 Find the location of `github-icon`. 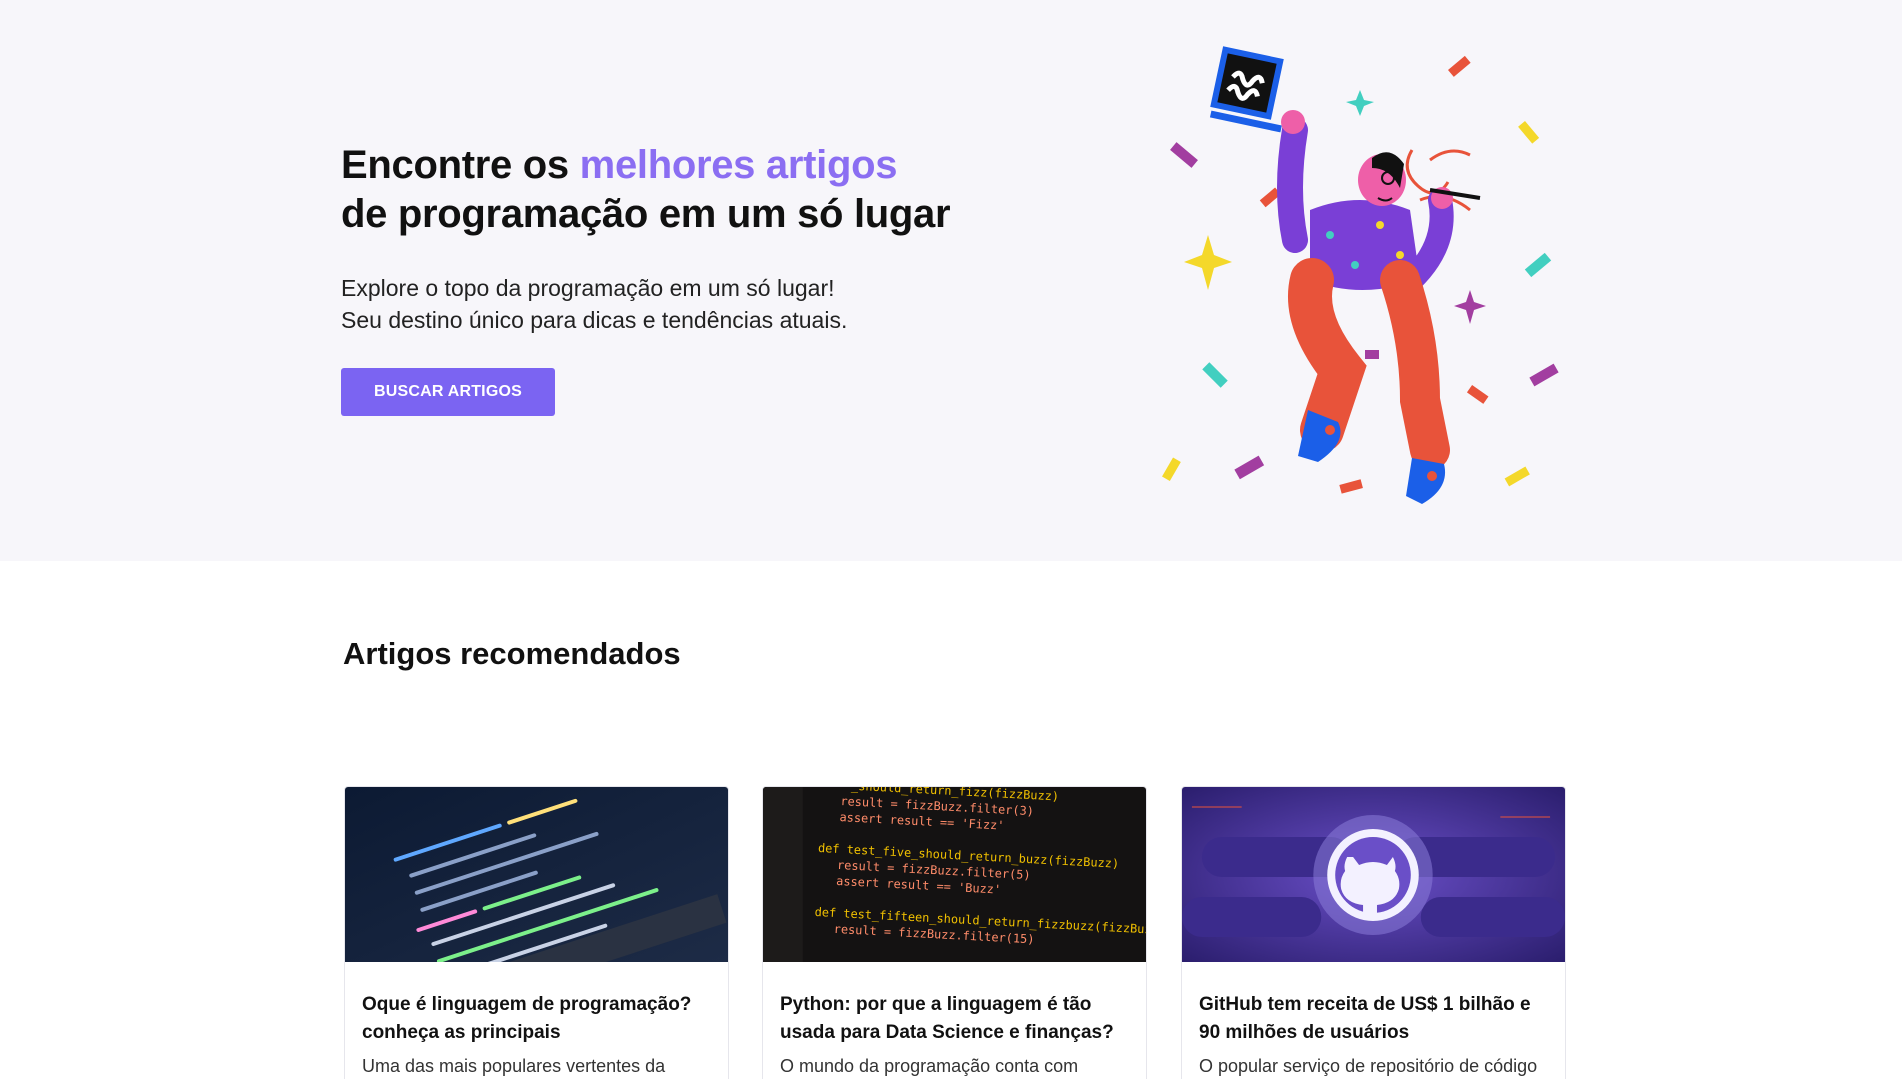

github-icon is located at coordinates (1373, 875).